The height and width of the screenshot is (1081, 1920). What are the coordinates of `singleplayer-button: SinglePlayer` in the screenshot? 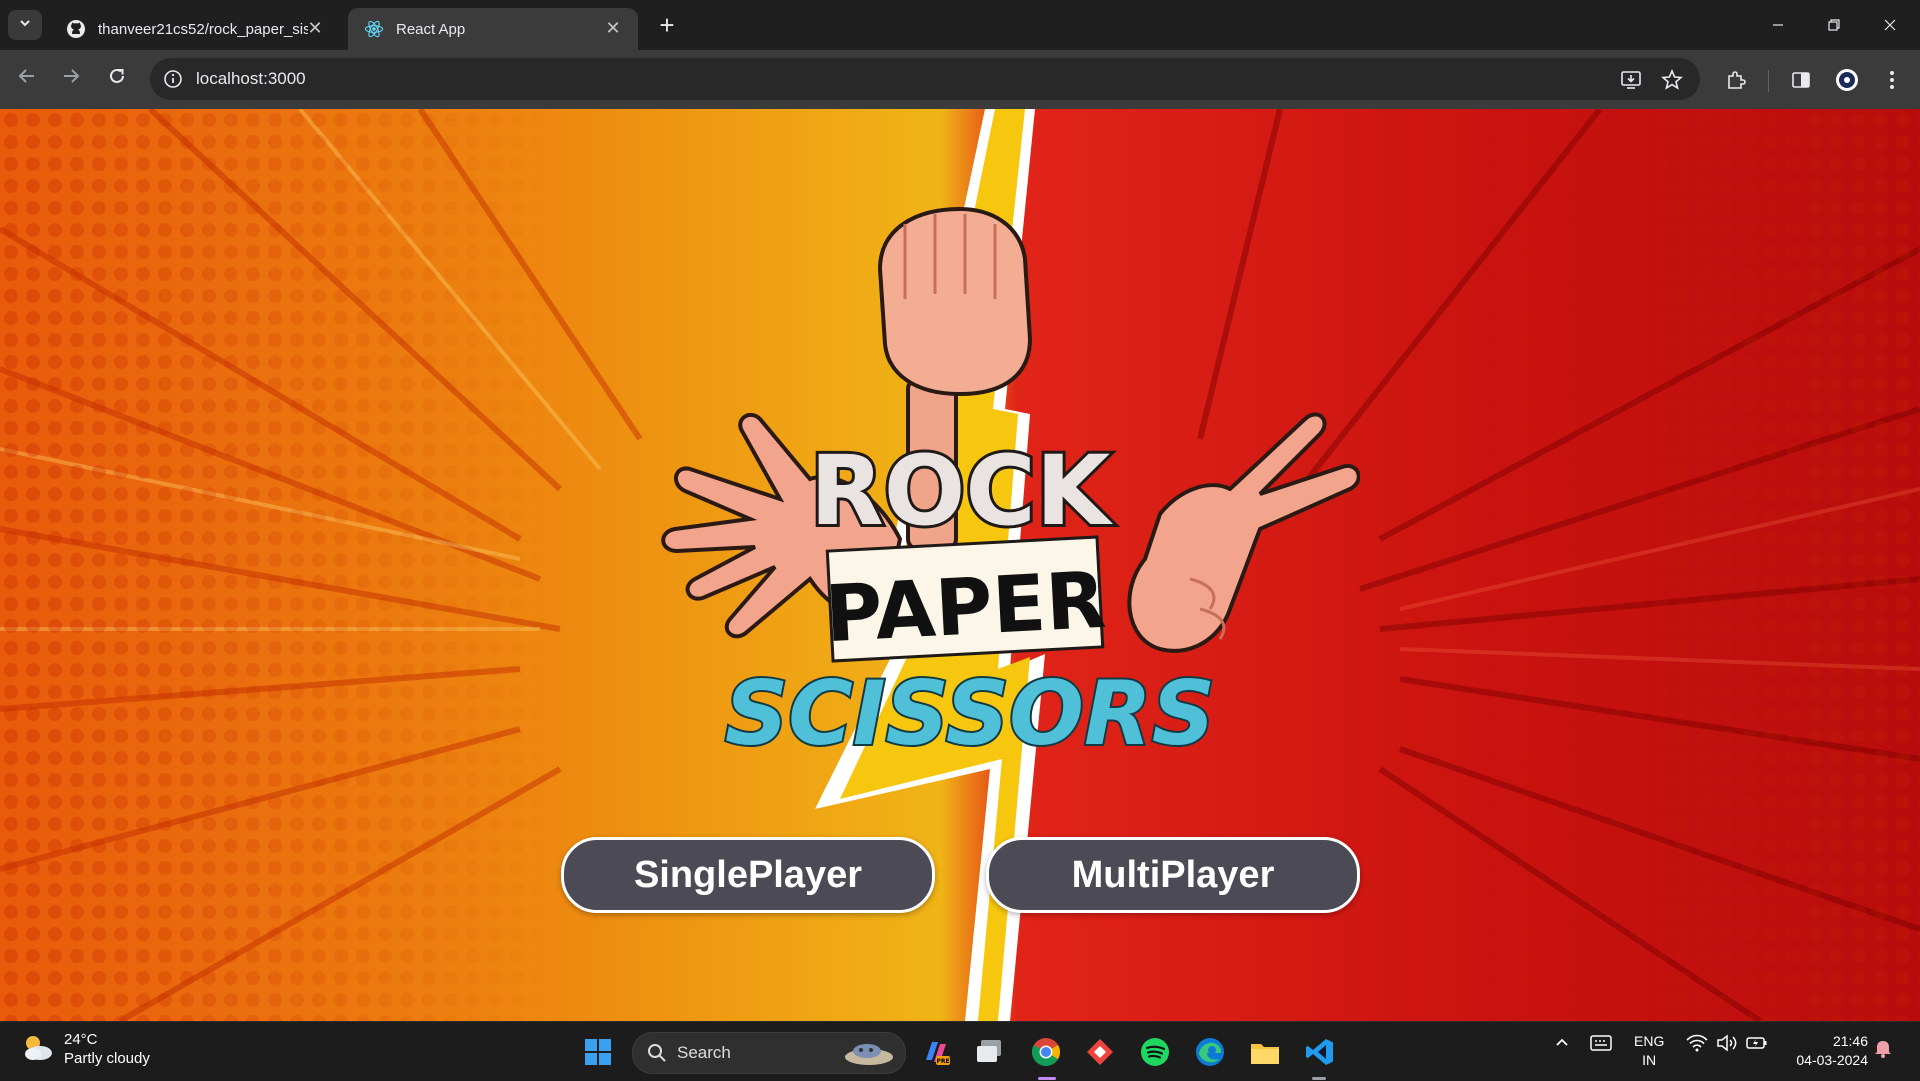 It's located at (748, 875).